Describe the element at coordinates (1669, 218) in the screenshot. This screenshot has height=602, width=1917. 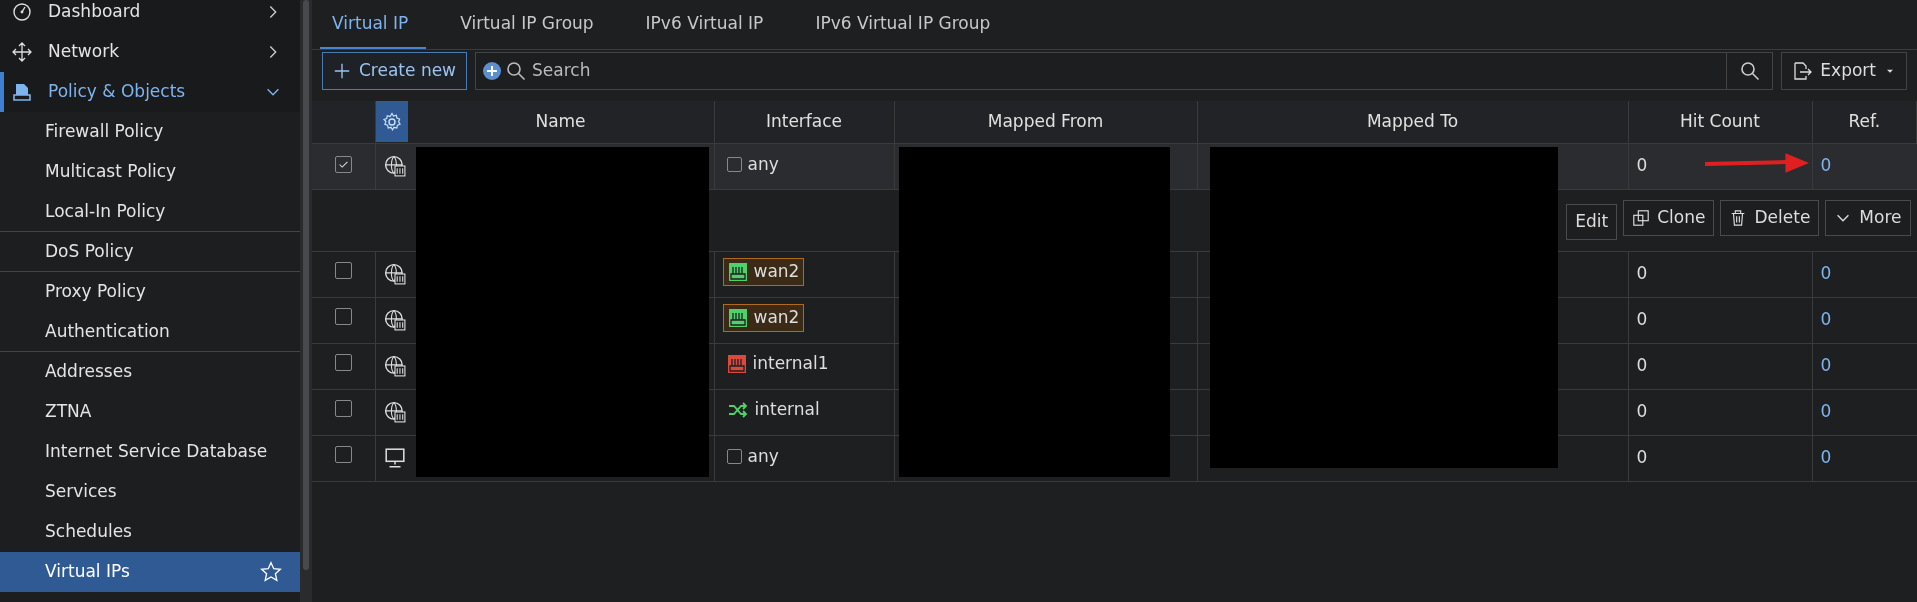
I see `clone-button: Clone` at that location.